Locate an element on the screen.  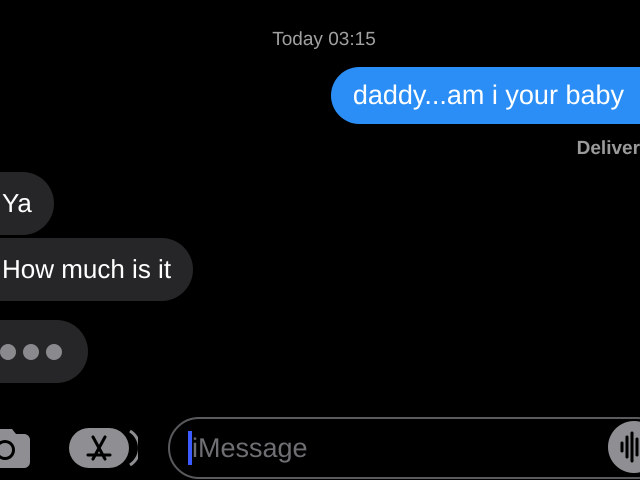
delivery-status: Deliver is located at coordinates (608, 148).